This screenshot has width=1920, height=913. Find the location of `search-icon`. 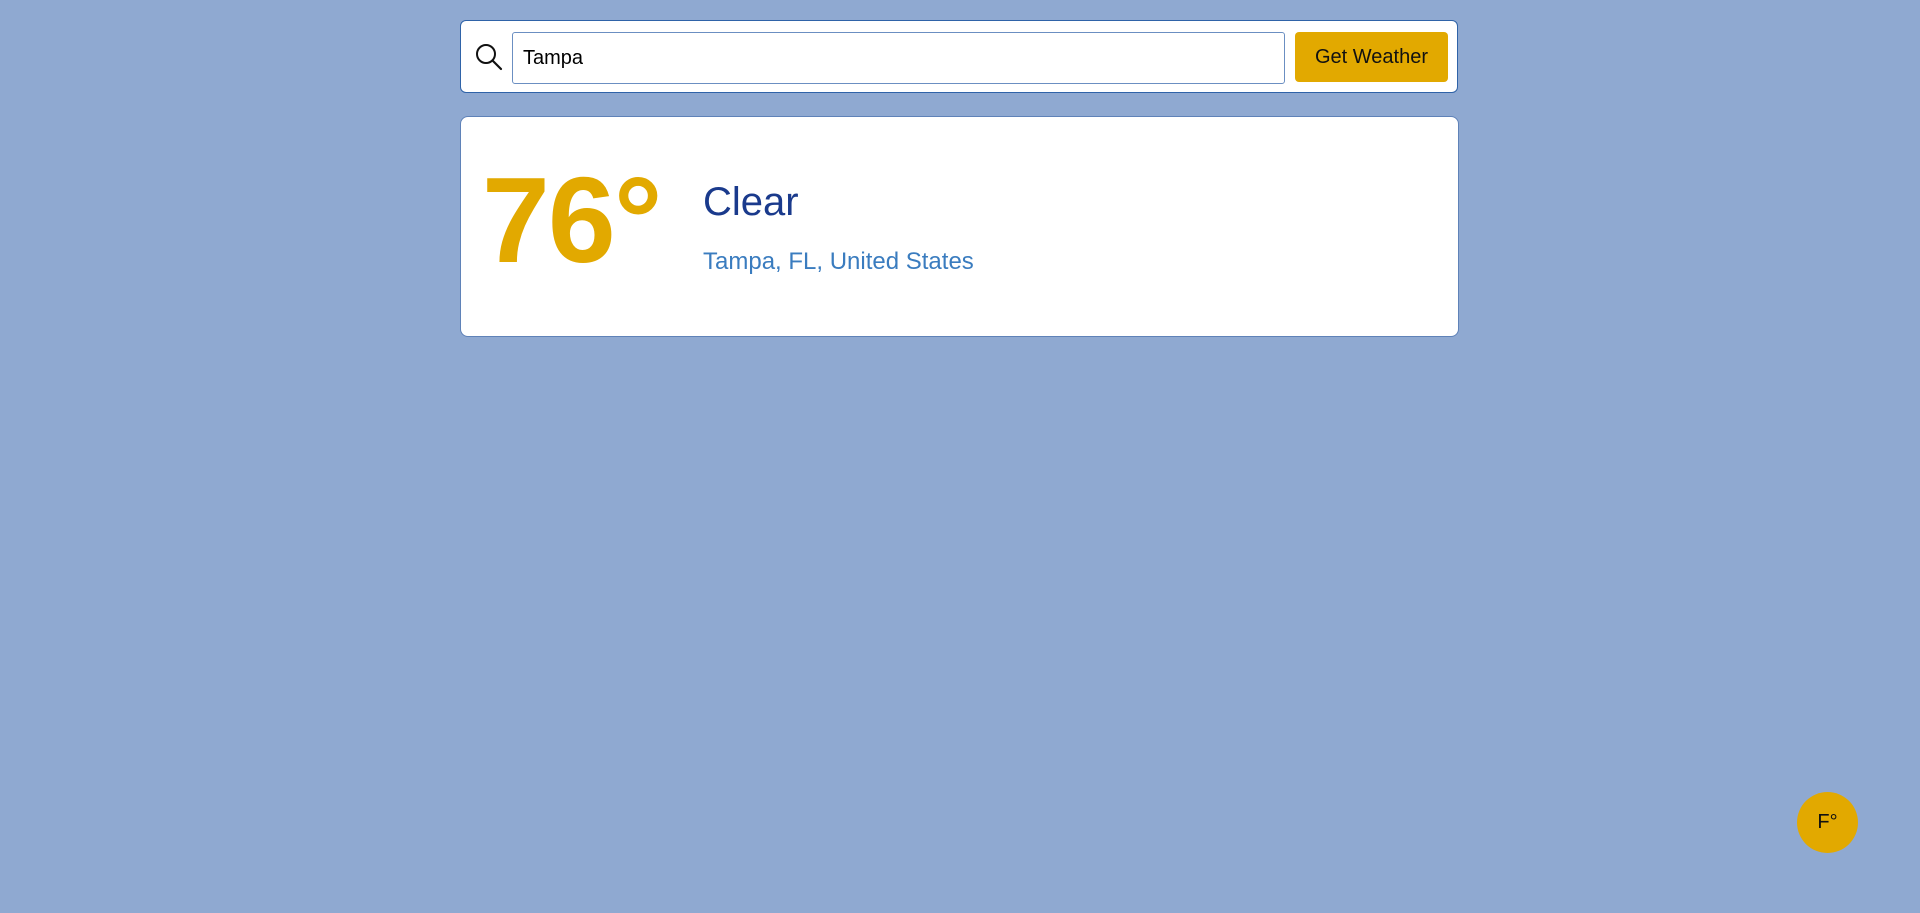

search-icon is located at coordinates (489, 57).